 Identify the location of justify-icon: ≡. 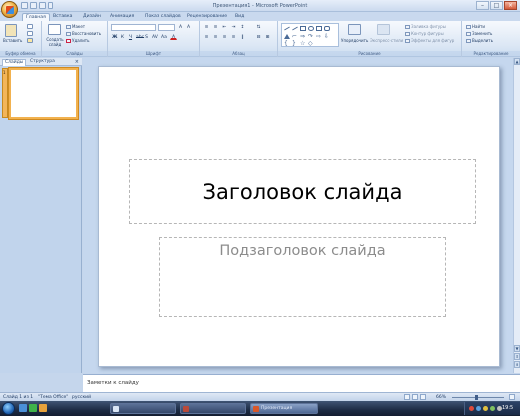
(233, 37).